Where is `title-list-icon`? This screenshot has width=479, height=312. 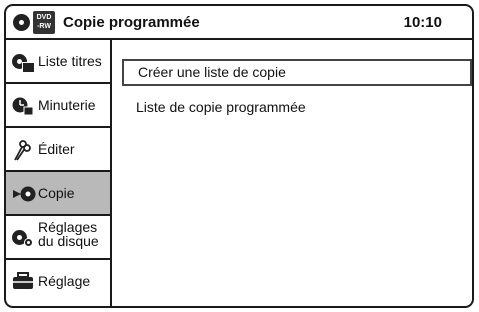
title-list-icon is located at coordinates (23, 62).